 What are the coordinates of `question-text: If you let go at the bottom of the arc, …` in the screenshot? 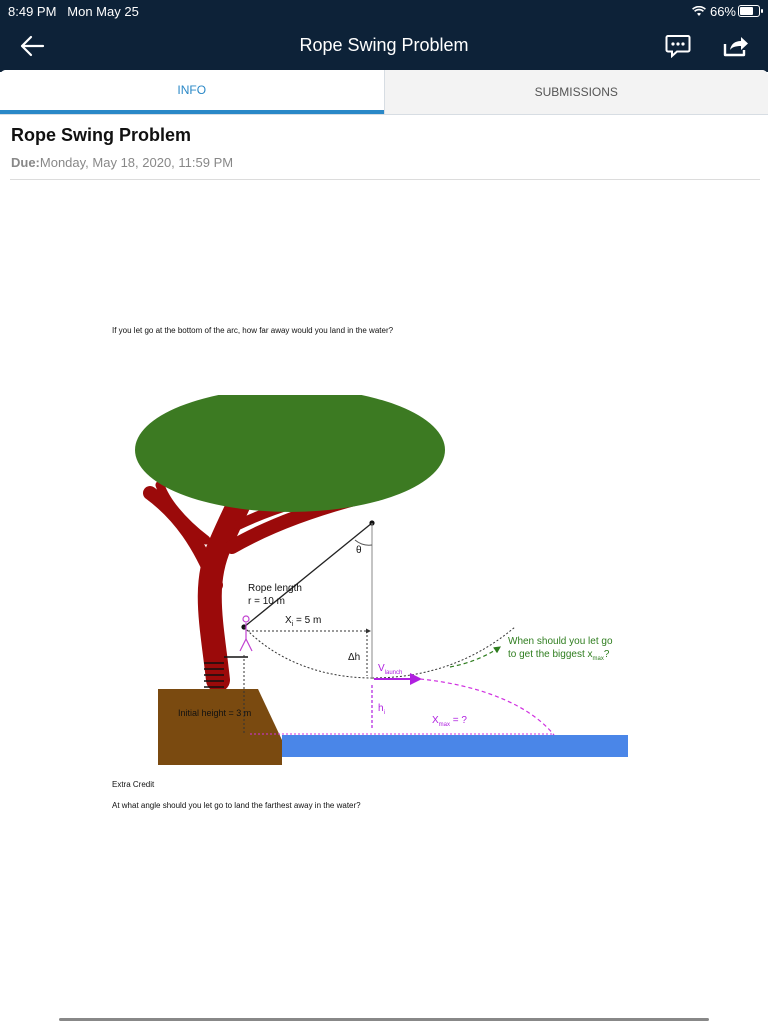 It's located at (253, 330).